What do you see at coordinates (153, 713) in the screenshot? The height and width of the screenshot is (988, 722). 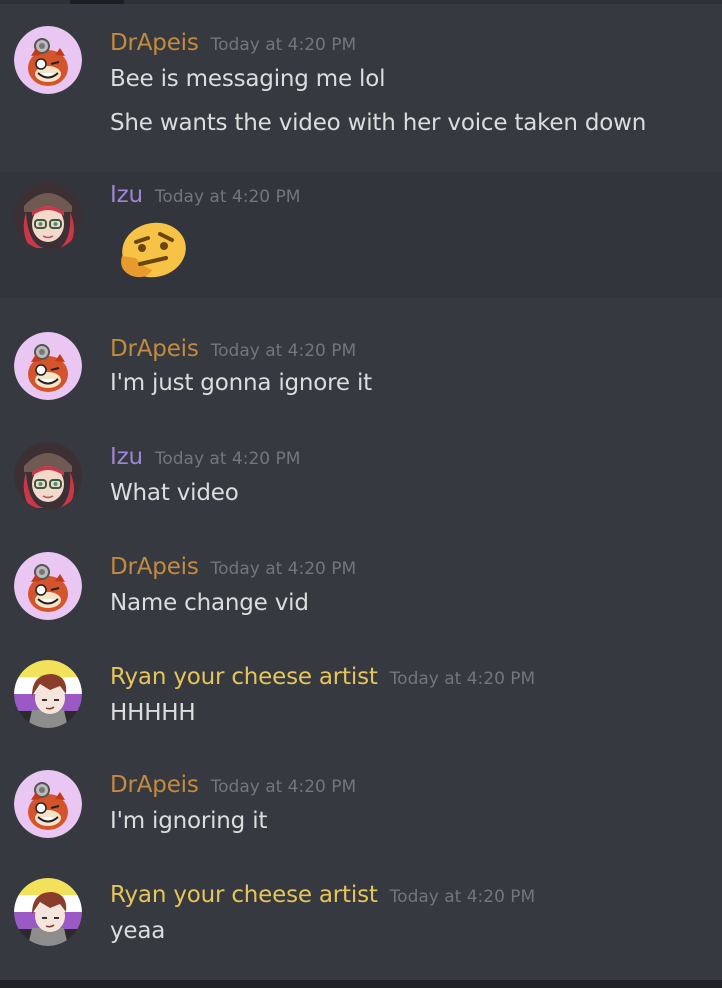 I see `message-text: HHHHH` at bounding box center [153, 713].